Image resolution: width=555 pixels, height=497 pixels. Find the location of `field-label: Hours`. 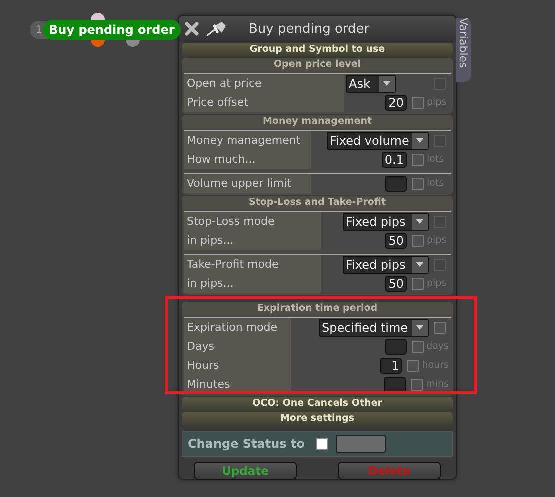

field-label: Hours is located at coordinates (237, 365).